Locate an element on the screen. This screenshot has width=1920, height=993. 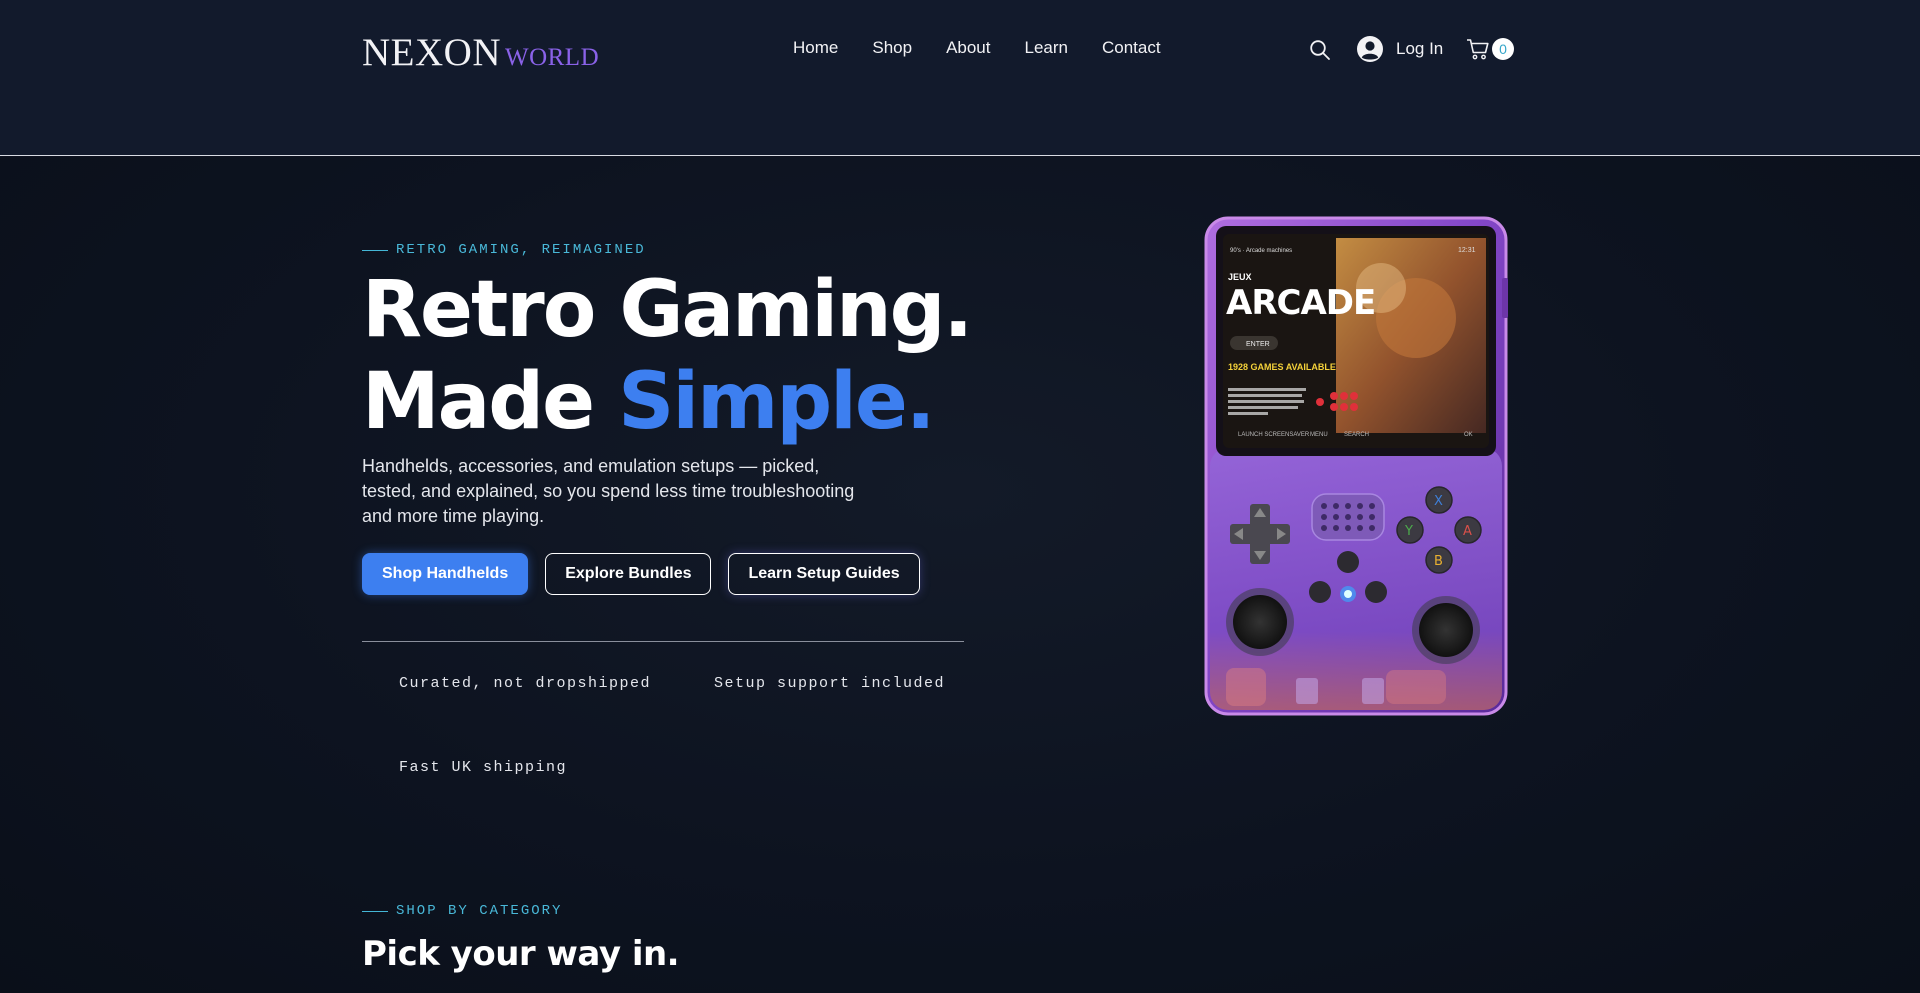
feature-setup-support: Setup support included is located at coordinates (830, 683).